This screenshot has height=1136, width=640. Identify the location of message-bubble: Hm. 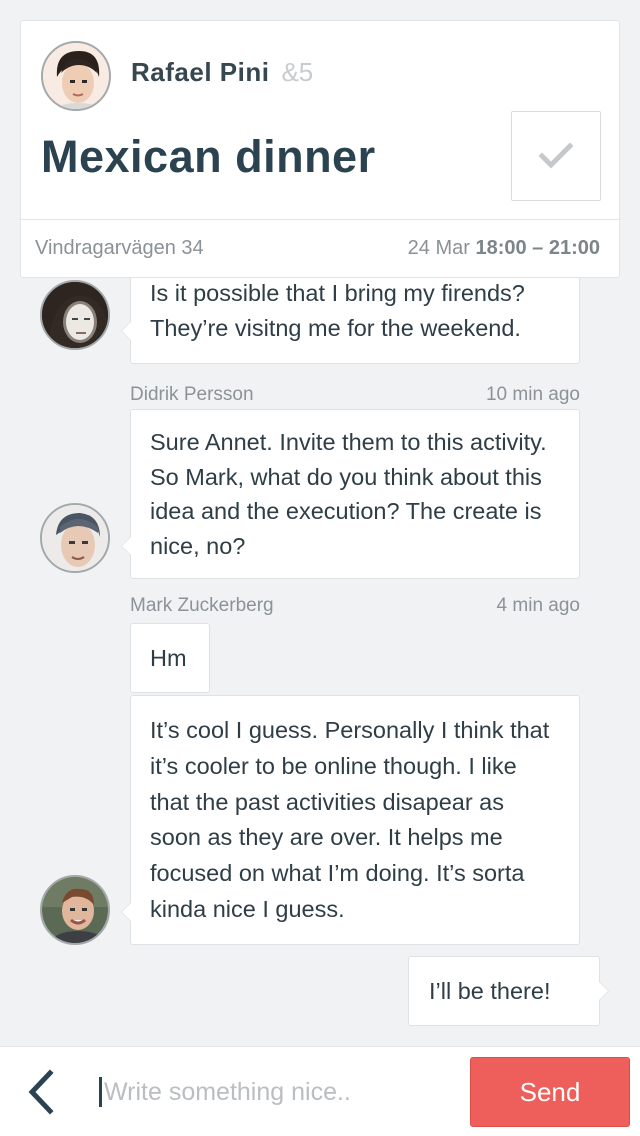
(170, 658).